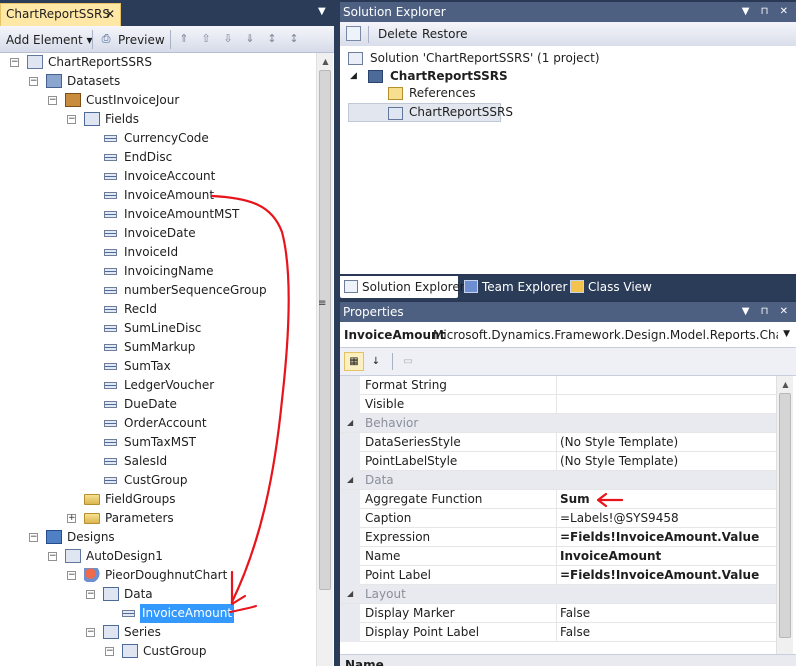  I want to click on property-value: =Labels!@SYS9458, so click(619, 518).